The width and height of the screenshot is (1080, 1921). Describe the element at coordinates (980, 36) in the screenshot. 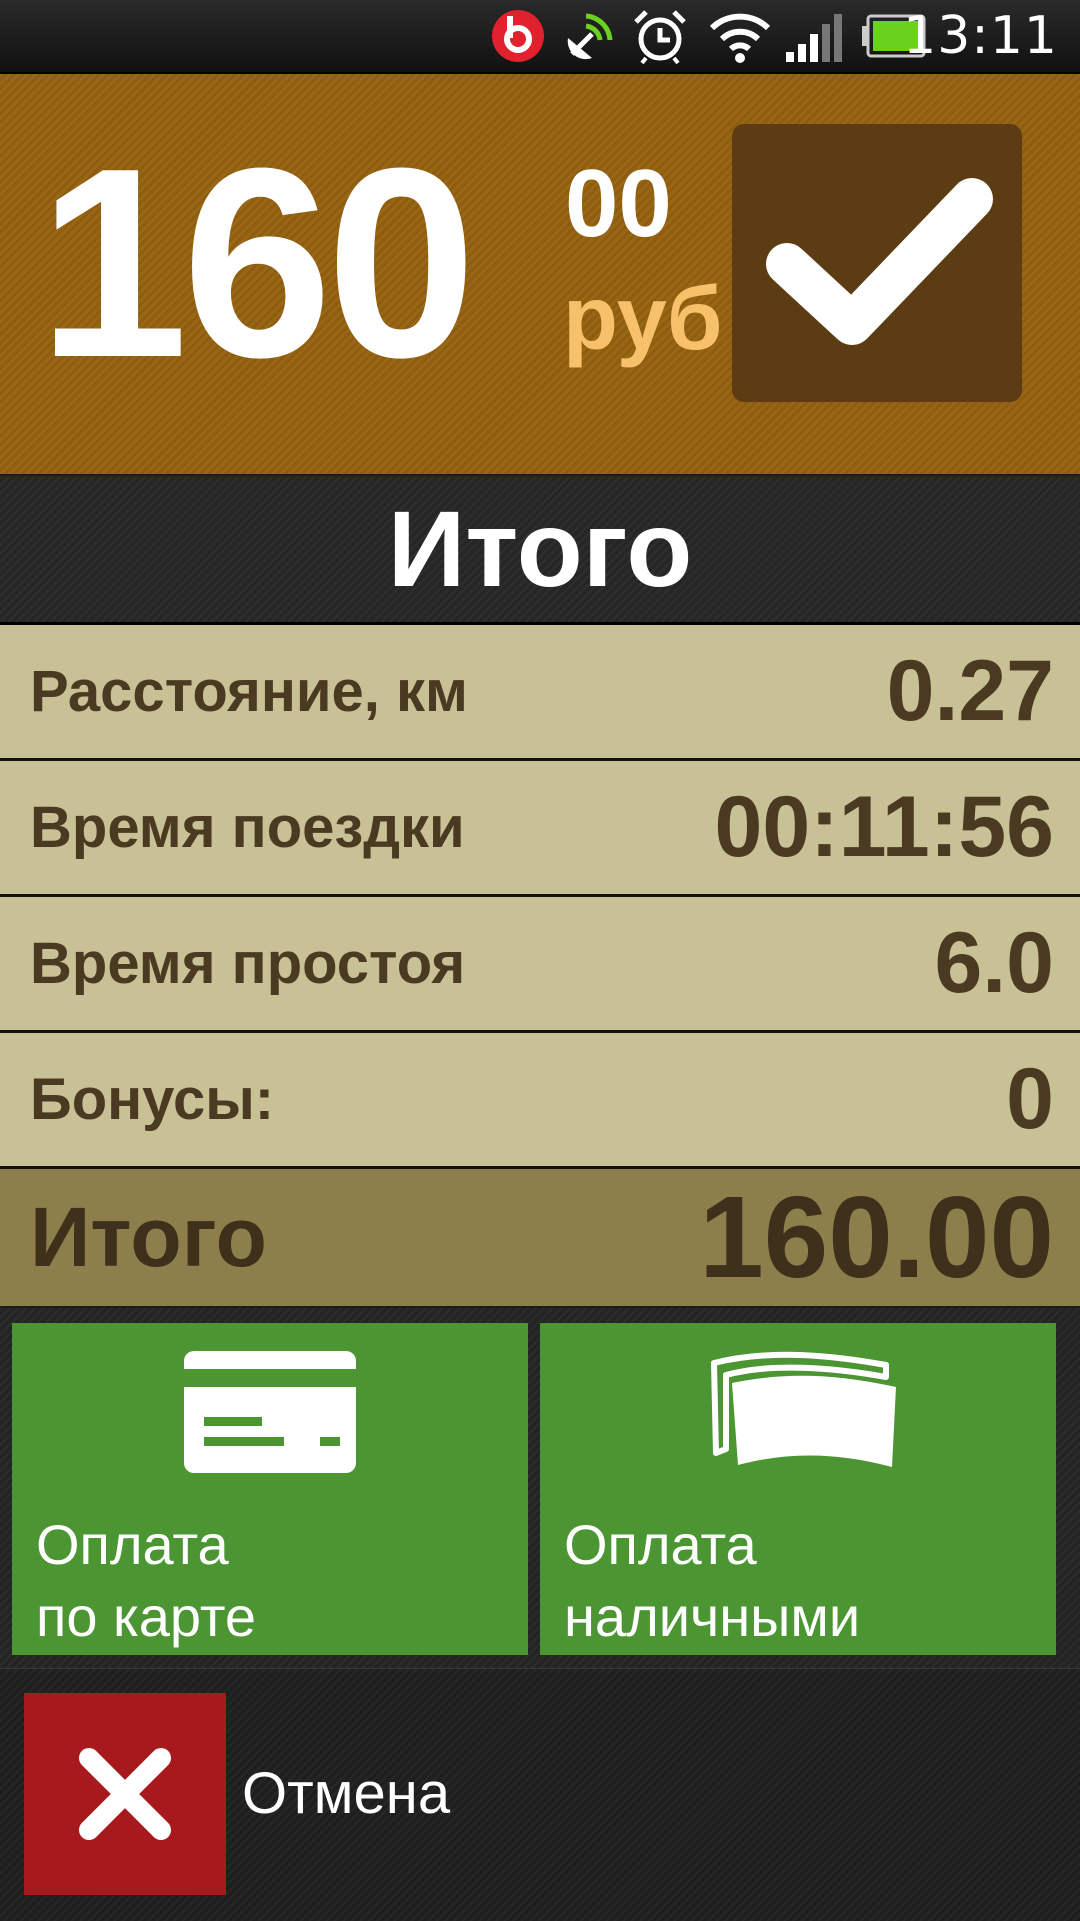

I see `status-clock: 13:11` at that location.